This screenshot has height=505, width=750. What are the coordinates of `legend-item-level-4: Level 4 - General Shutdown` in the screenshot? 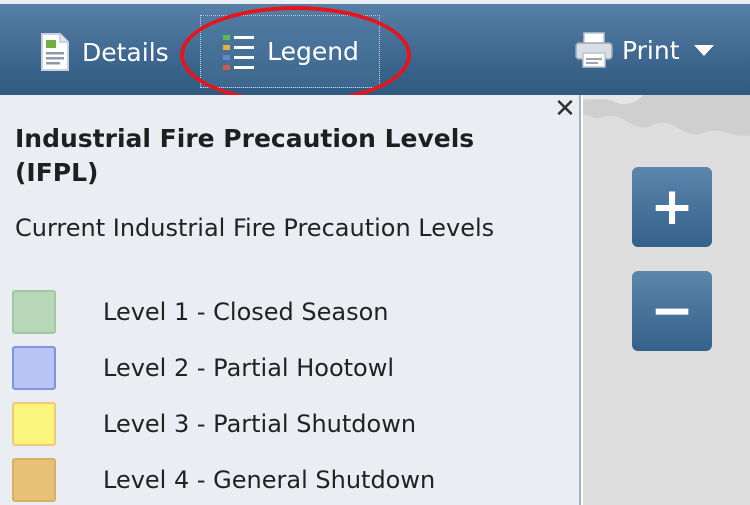 It's located at (223, 478).